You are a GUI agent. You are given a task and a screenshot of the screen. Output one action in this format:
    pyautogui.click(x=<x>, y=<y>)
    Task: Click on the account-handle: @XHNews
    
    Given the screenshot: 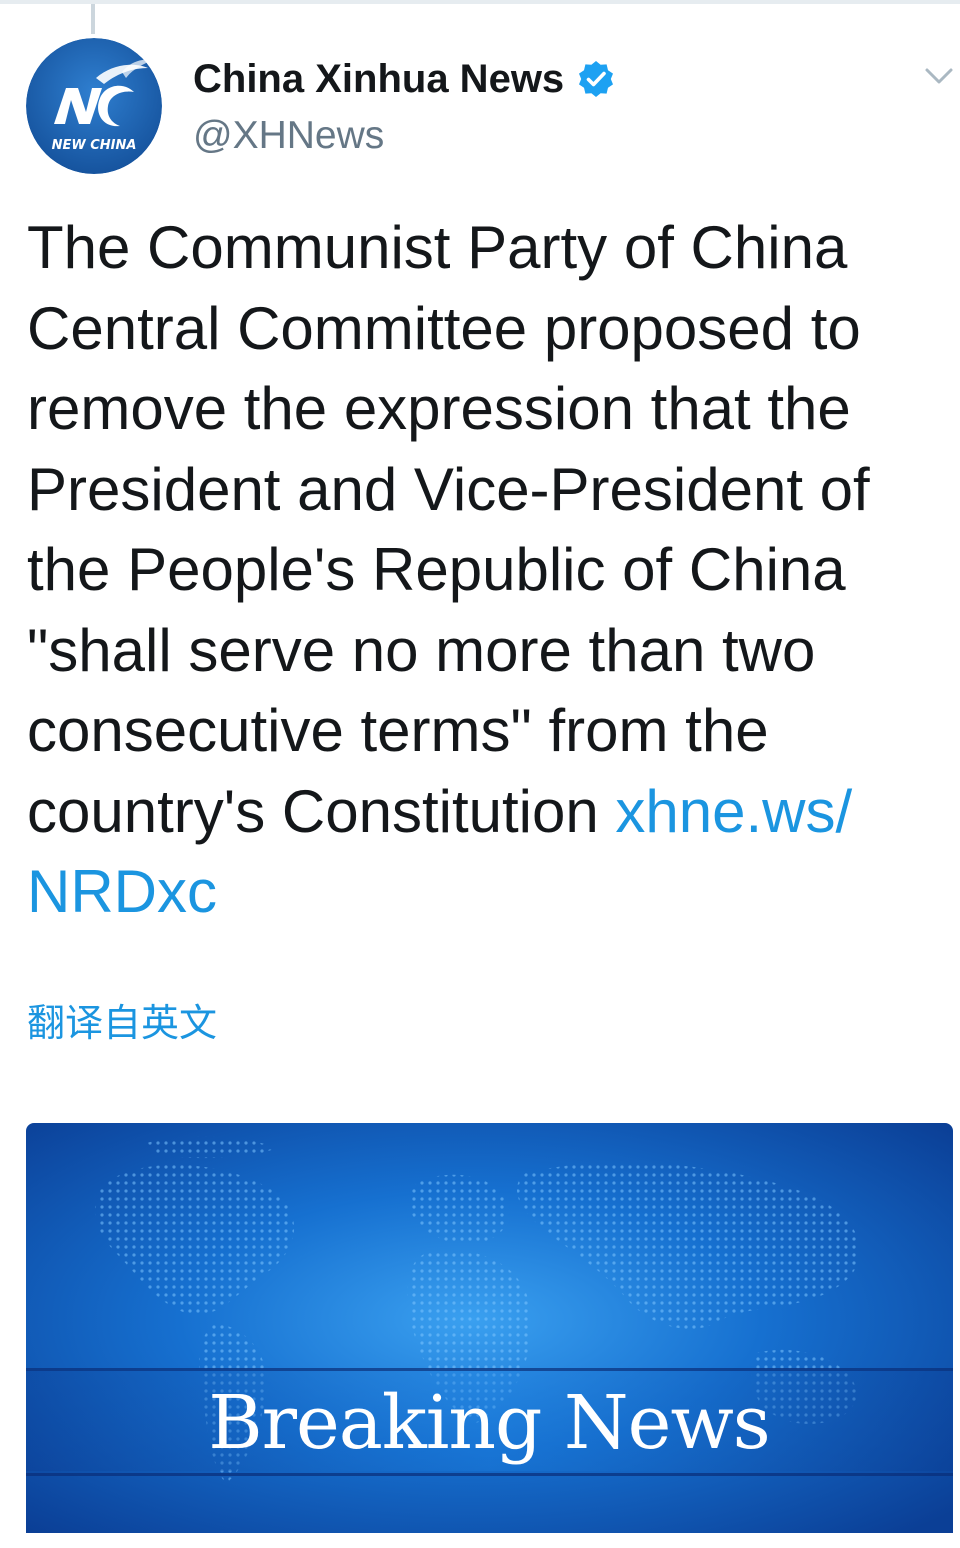 What is the action you would take?
    pyautogui.click(x=288, y=136)
    